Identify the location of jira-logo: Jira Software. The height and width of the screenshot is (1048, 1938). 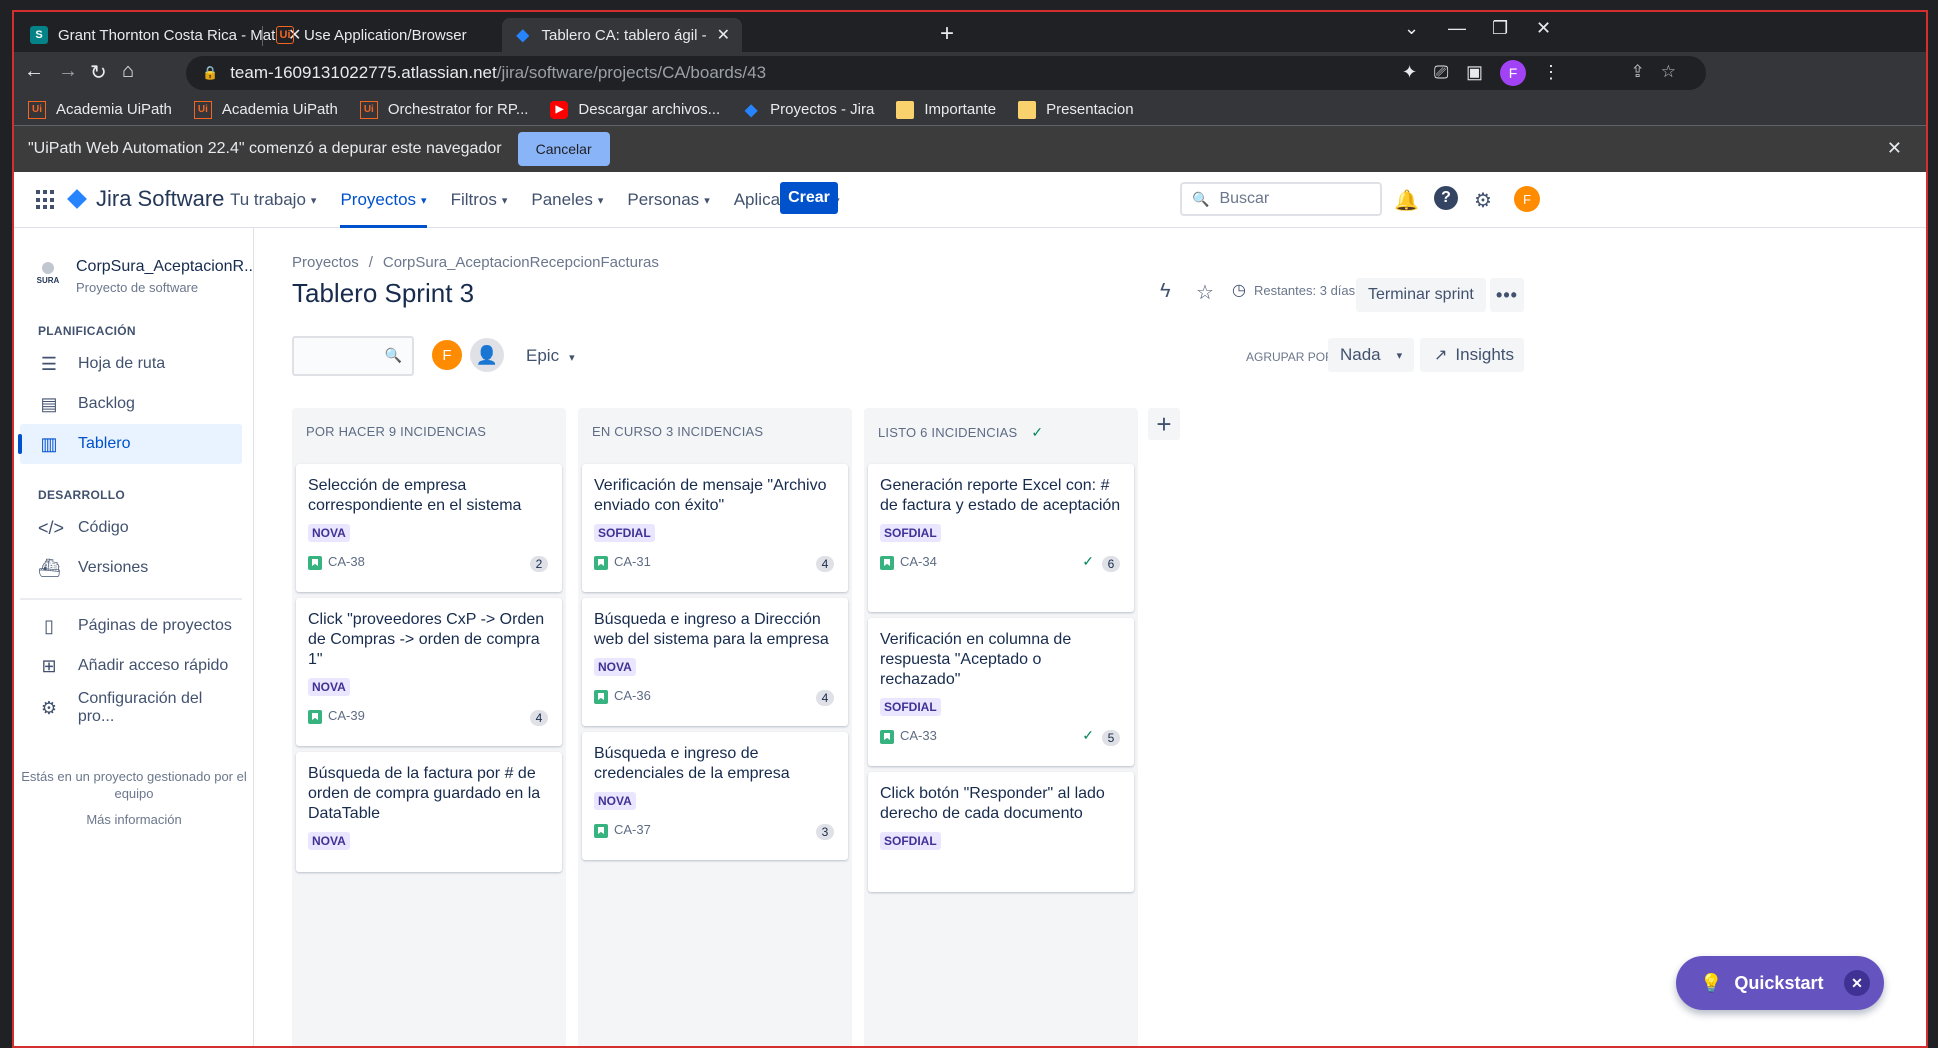
(145, 199).